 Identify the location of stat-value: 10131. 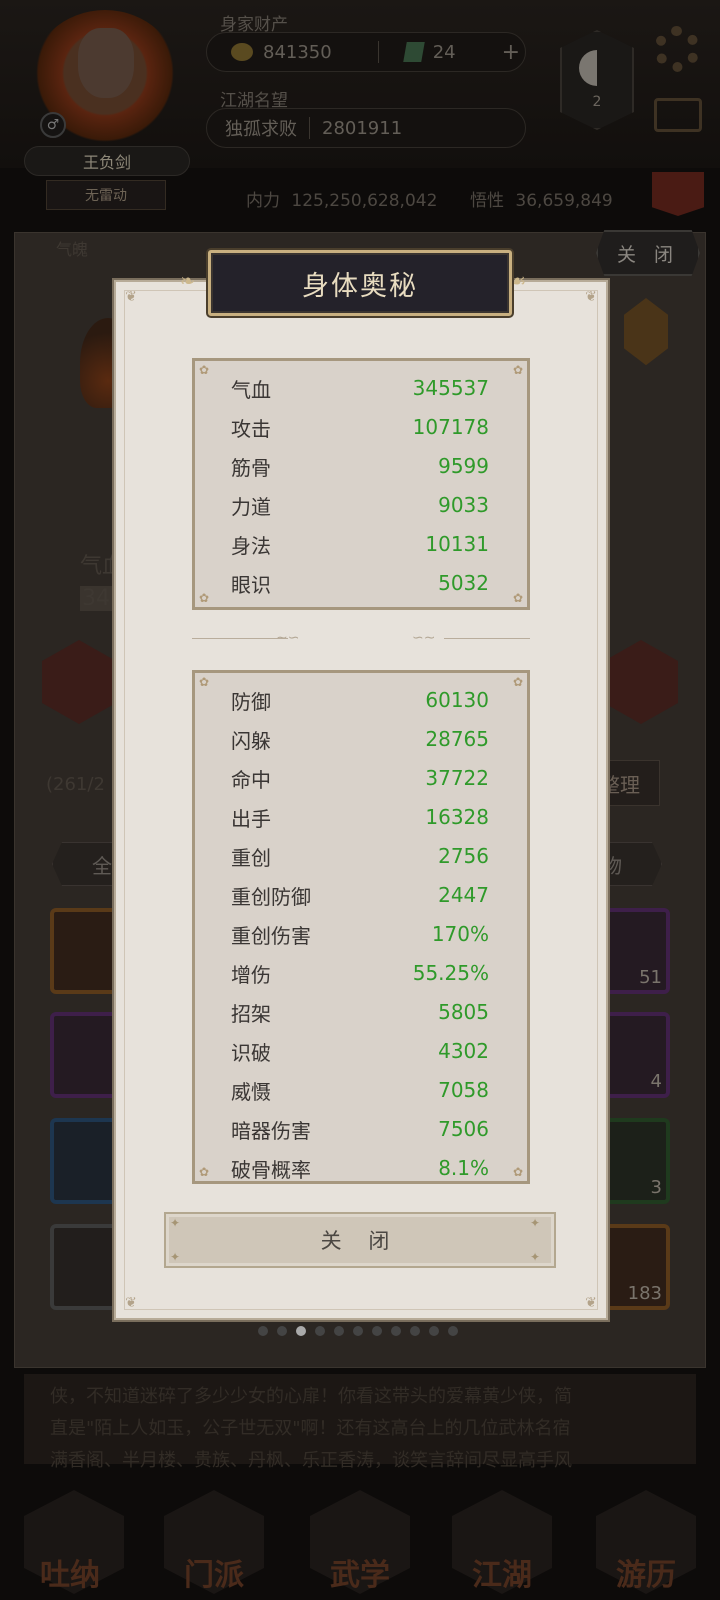
(457, 544).